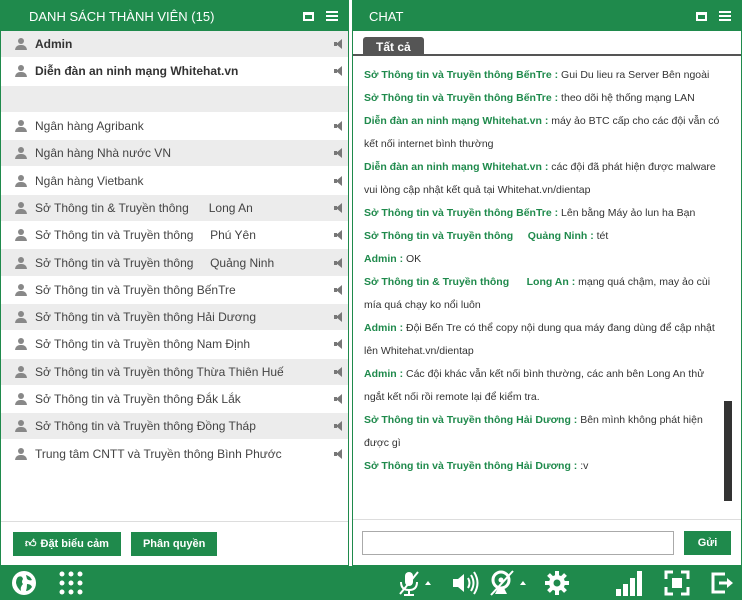  What do you see at coordinates (54, 44) in the screenshot?
I see `member-name: Admin` at bounding box center [54, 44].